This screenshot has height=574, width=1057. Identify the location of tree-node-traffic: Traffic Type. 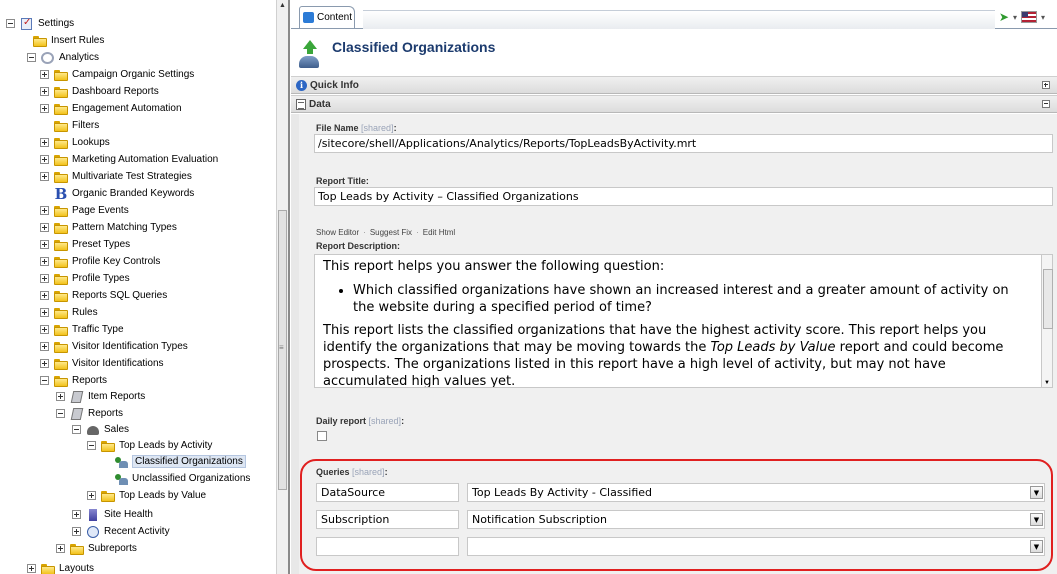
(82, 329).